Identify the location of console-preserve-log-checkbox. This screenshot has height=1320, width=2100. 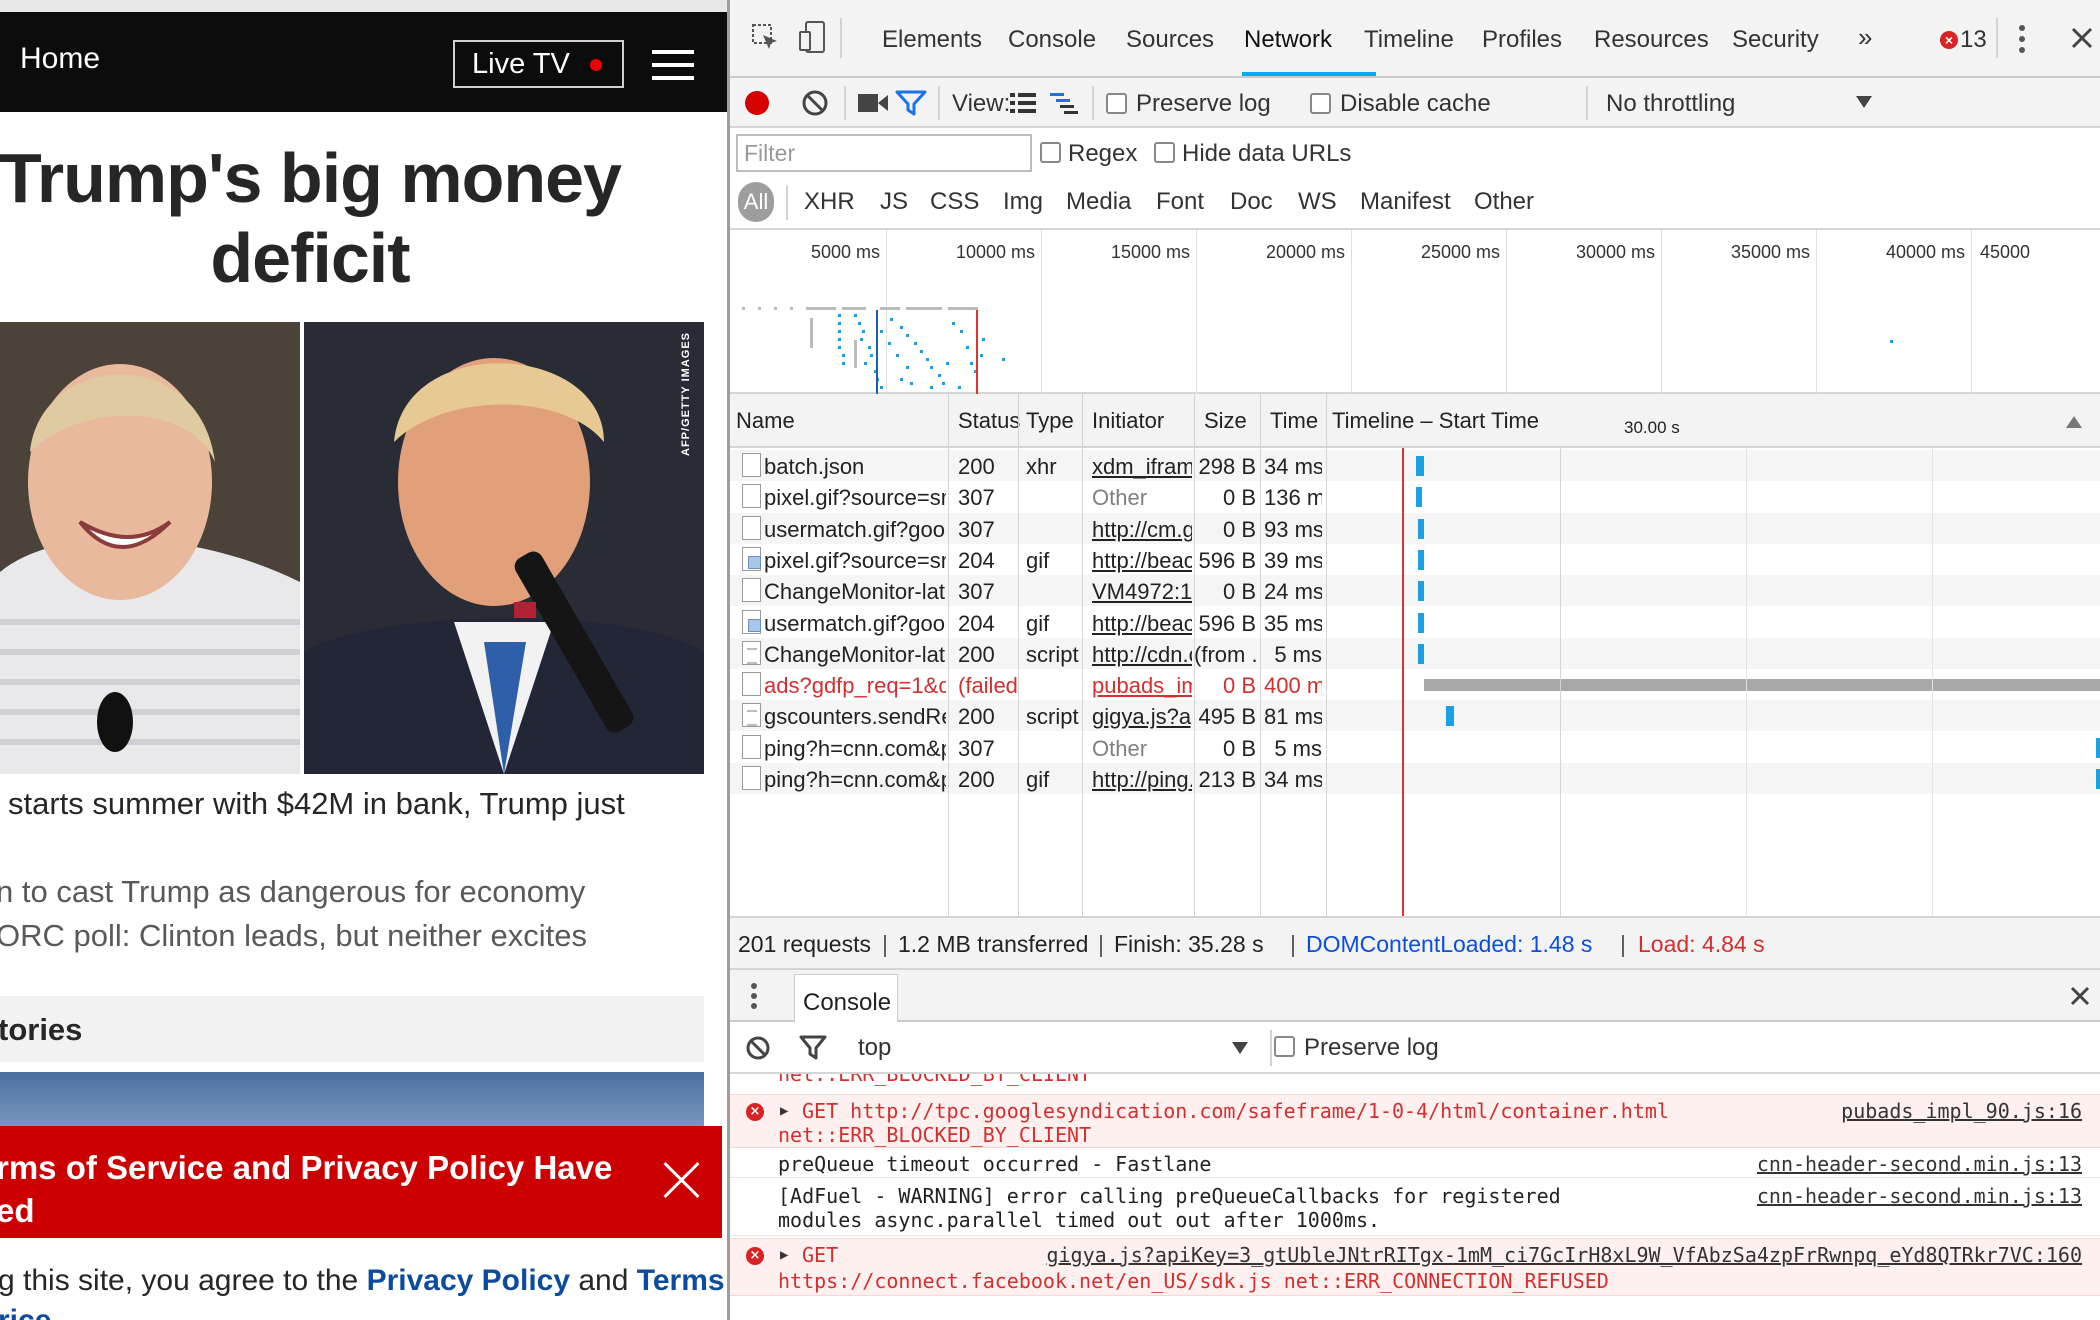
(1284, 1046).